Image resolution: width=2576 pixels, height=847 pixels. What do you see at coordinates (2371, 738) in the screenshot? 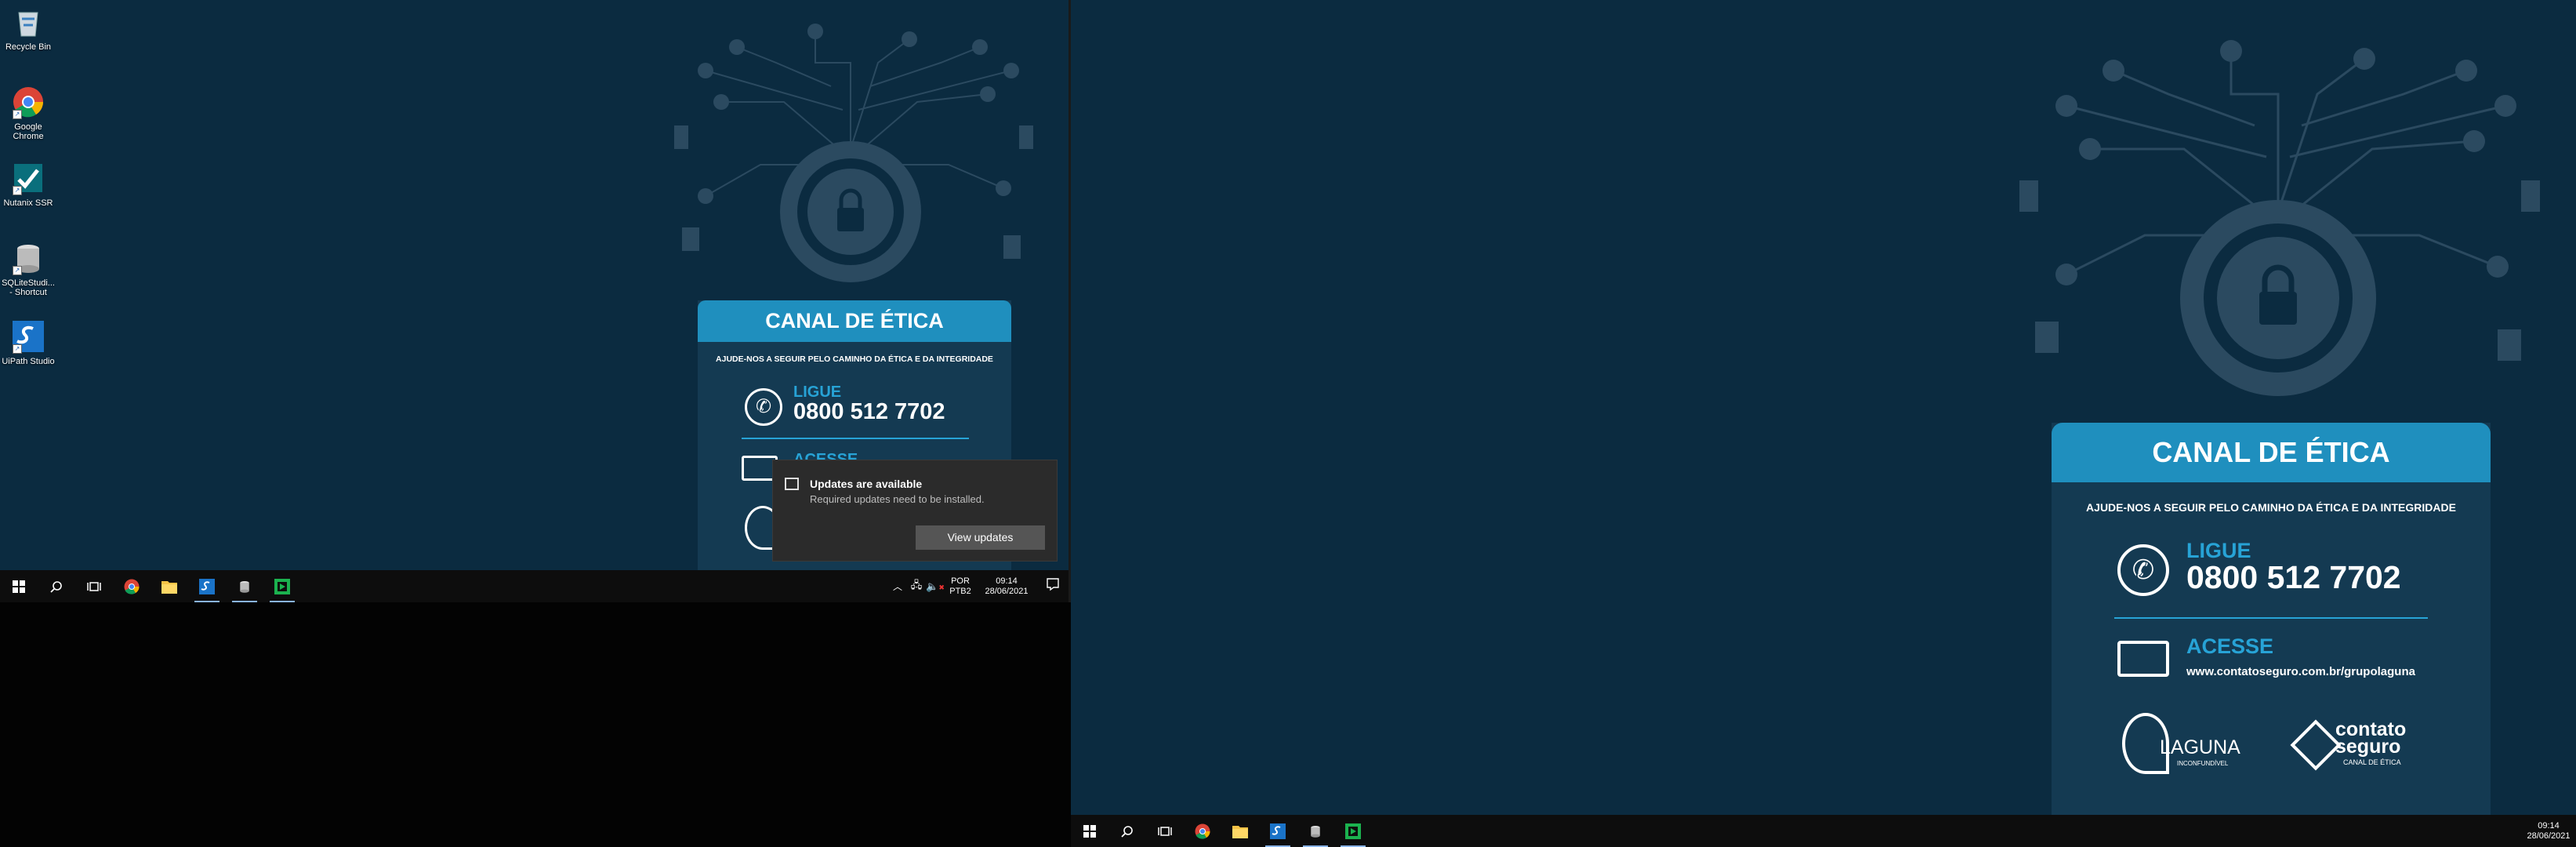
I see `contato-seguro-logo-text: contato seguro` at bounding box center [2371, 738].